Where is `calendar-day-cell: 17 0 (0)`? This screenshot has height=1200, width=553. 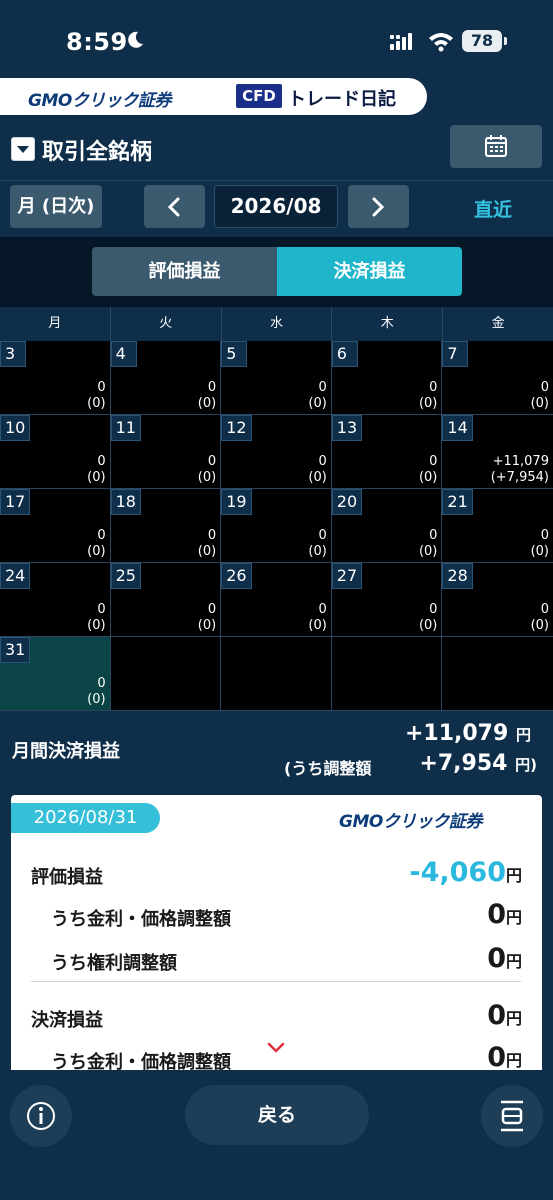 calendar-day-cell: 17 0 (0) is located at coordinates (55, 526).